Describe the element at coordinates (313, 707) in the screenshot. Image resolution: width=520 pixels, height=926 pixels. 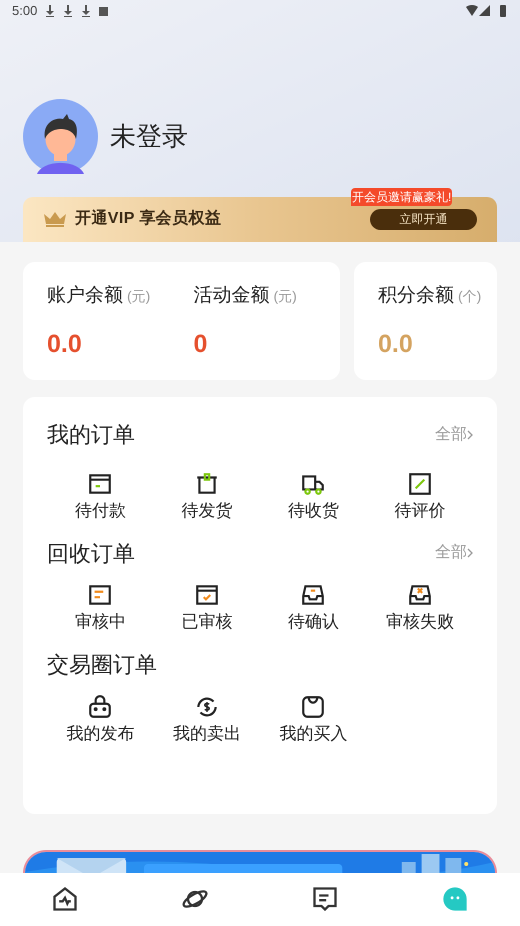
I see `shopping-bag-icon` at that location.